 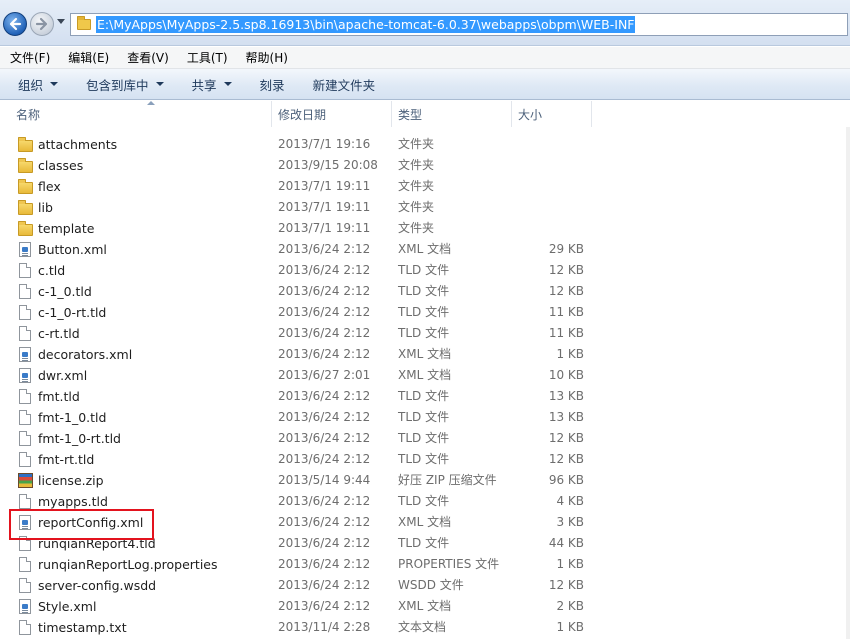 I want to click on burn-button: 刻录, so click(x=268, y=84).